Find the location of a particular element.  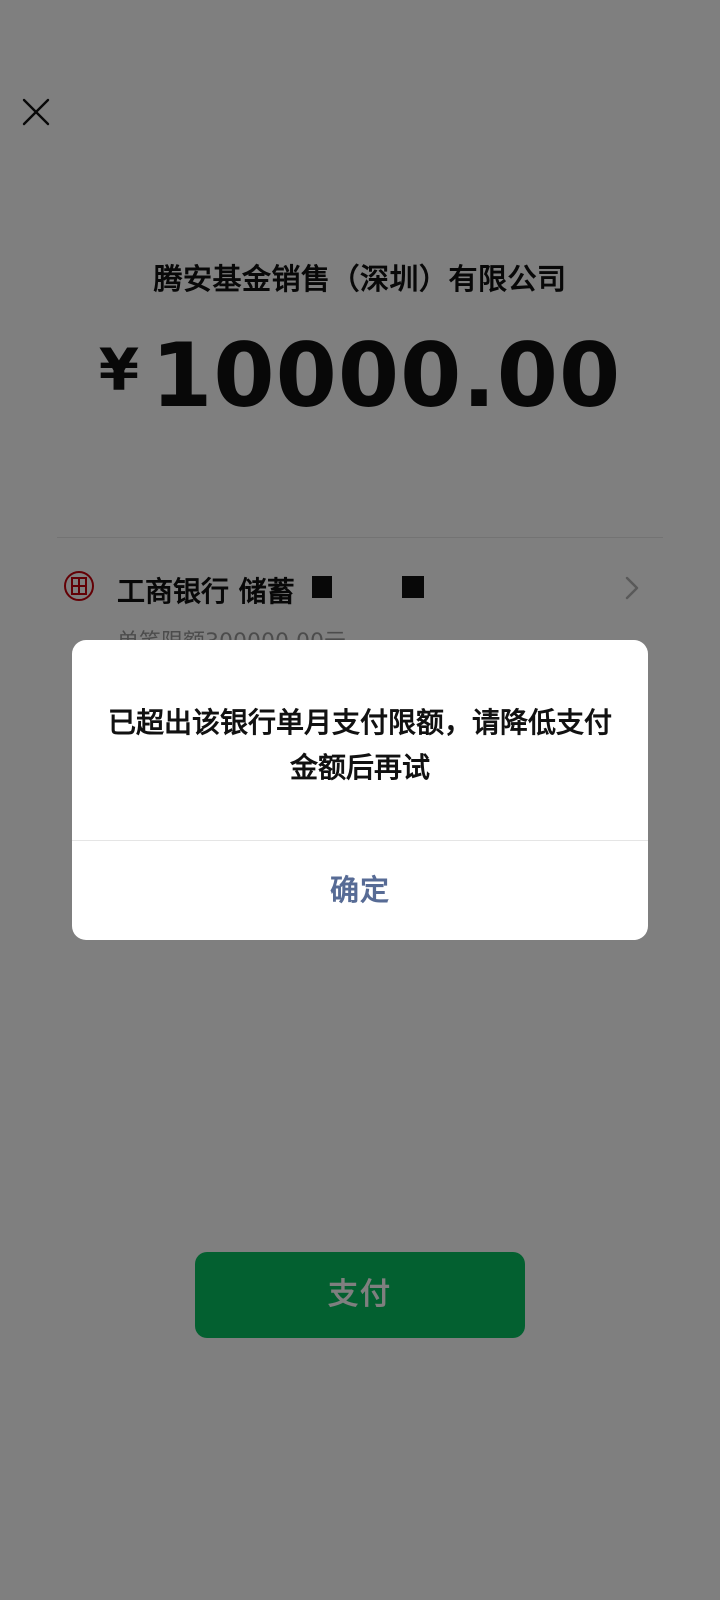

confirm-button: 确定 is located at coordinates (360, 890).